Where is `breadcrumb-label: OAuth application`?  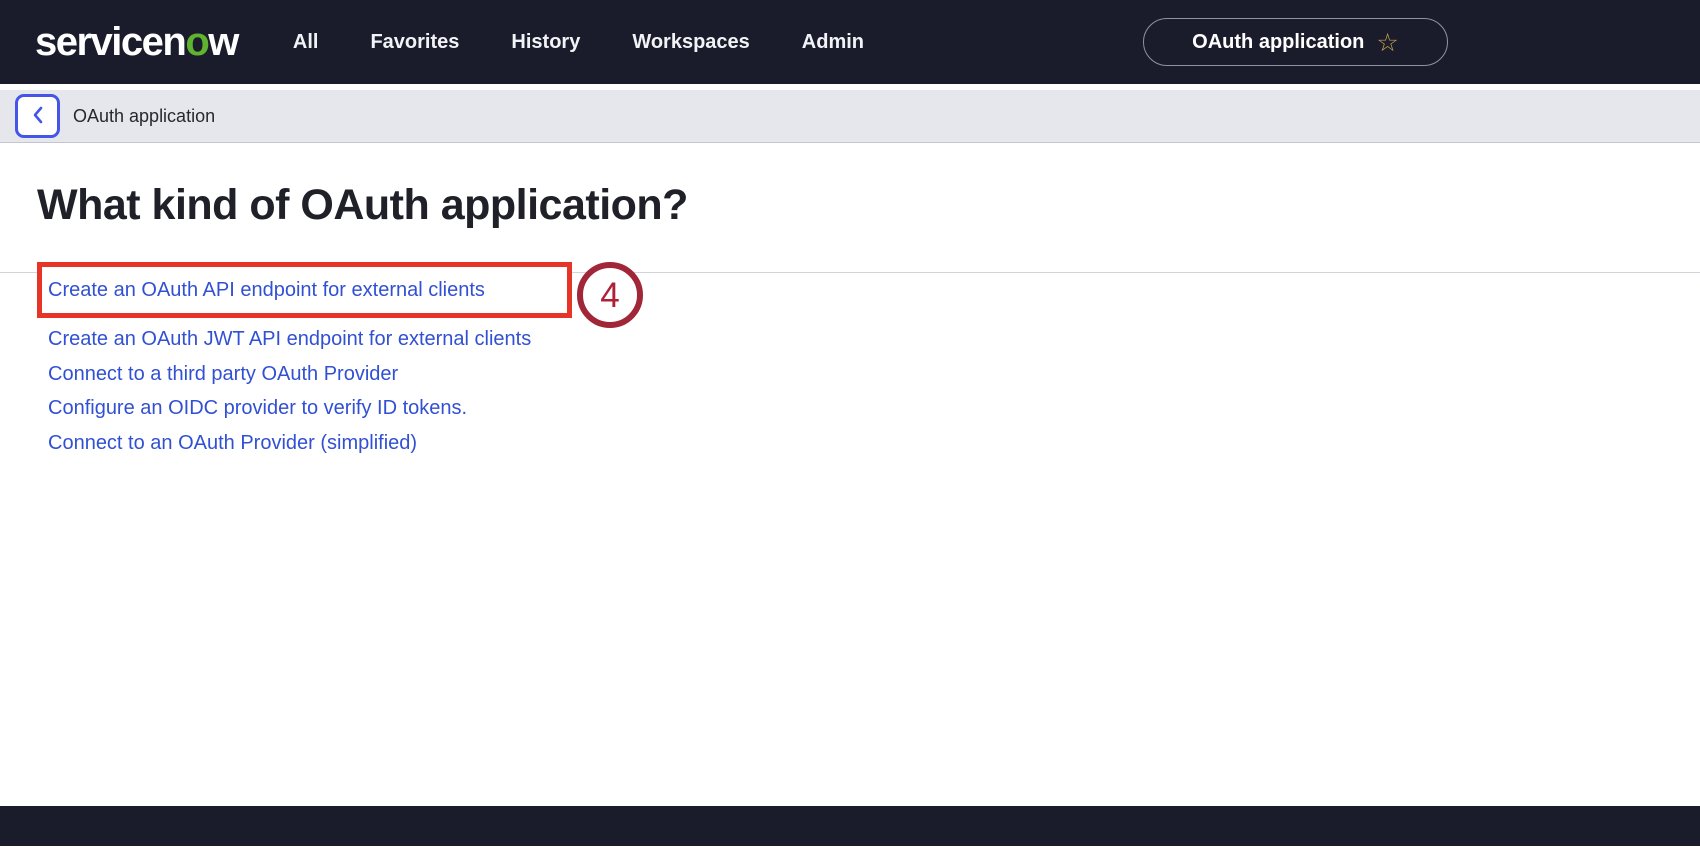
breadcrumb-label: OAuth application is located at coordinates (144, 115).